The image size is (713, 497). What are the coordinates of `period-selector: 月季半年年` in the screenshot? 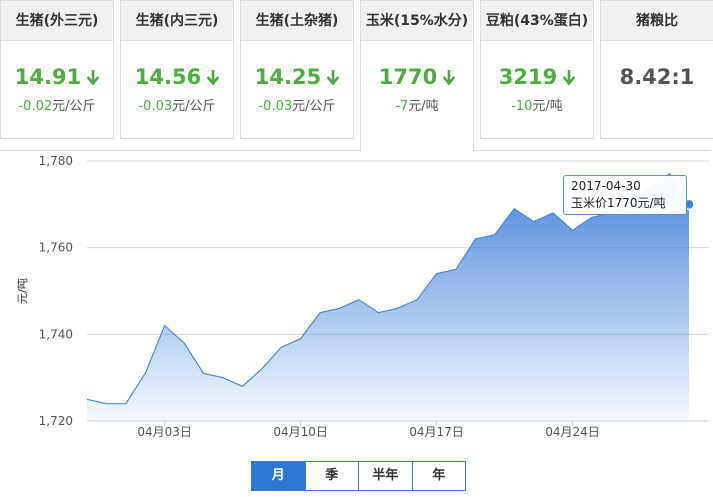 It's located at (358, 476).